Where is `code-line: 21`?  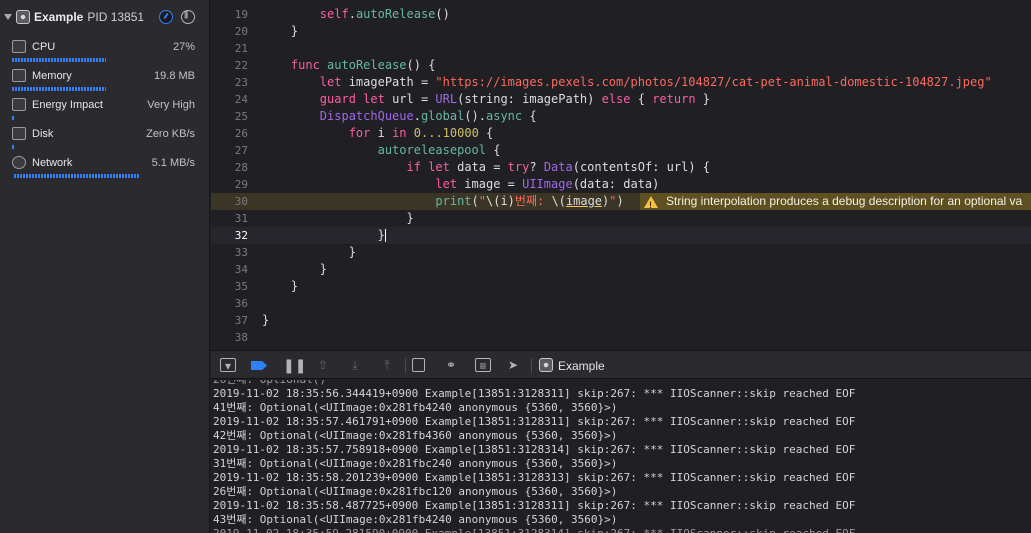
code-line: 21 is located at coordinates (621, 48).